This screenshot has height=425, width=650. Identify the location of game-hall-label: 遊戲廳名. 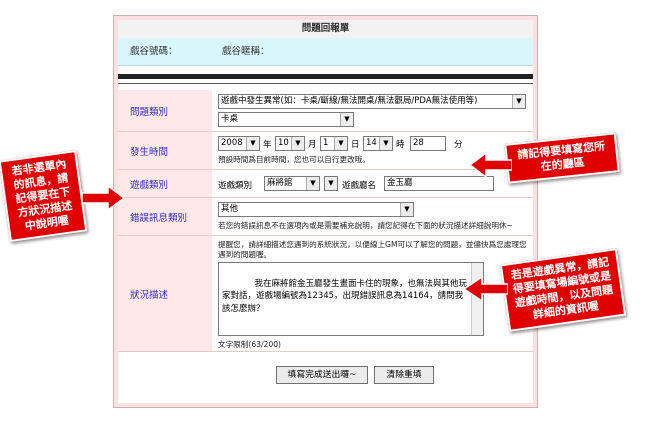
(359, 186).